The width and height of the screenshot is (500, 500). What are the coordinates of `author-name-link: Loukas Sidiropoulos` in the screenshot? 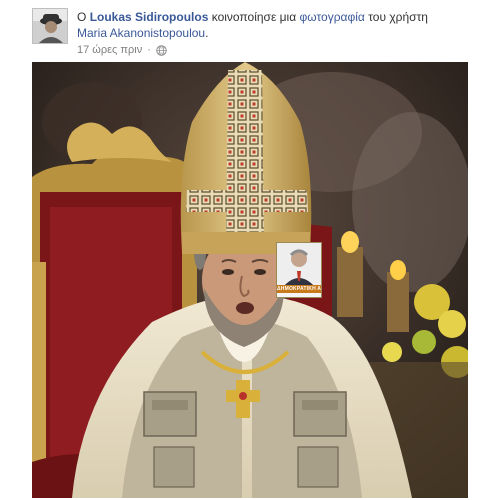 It's located at (149, 17).